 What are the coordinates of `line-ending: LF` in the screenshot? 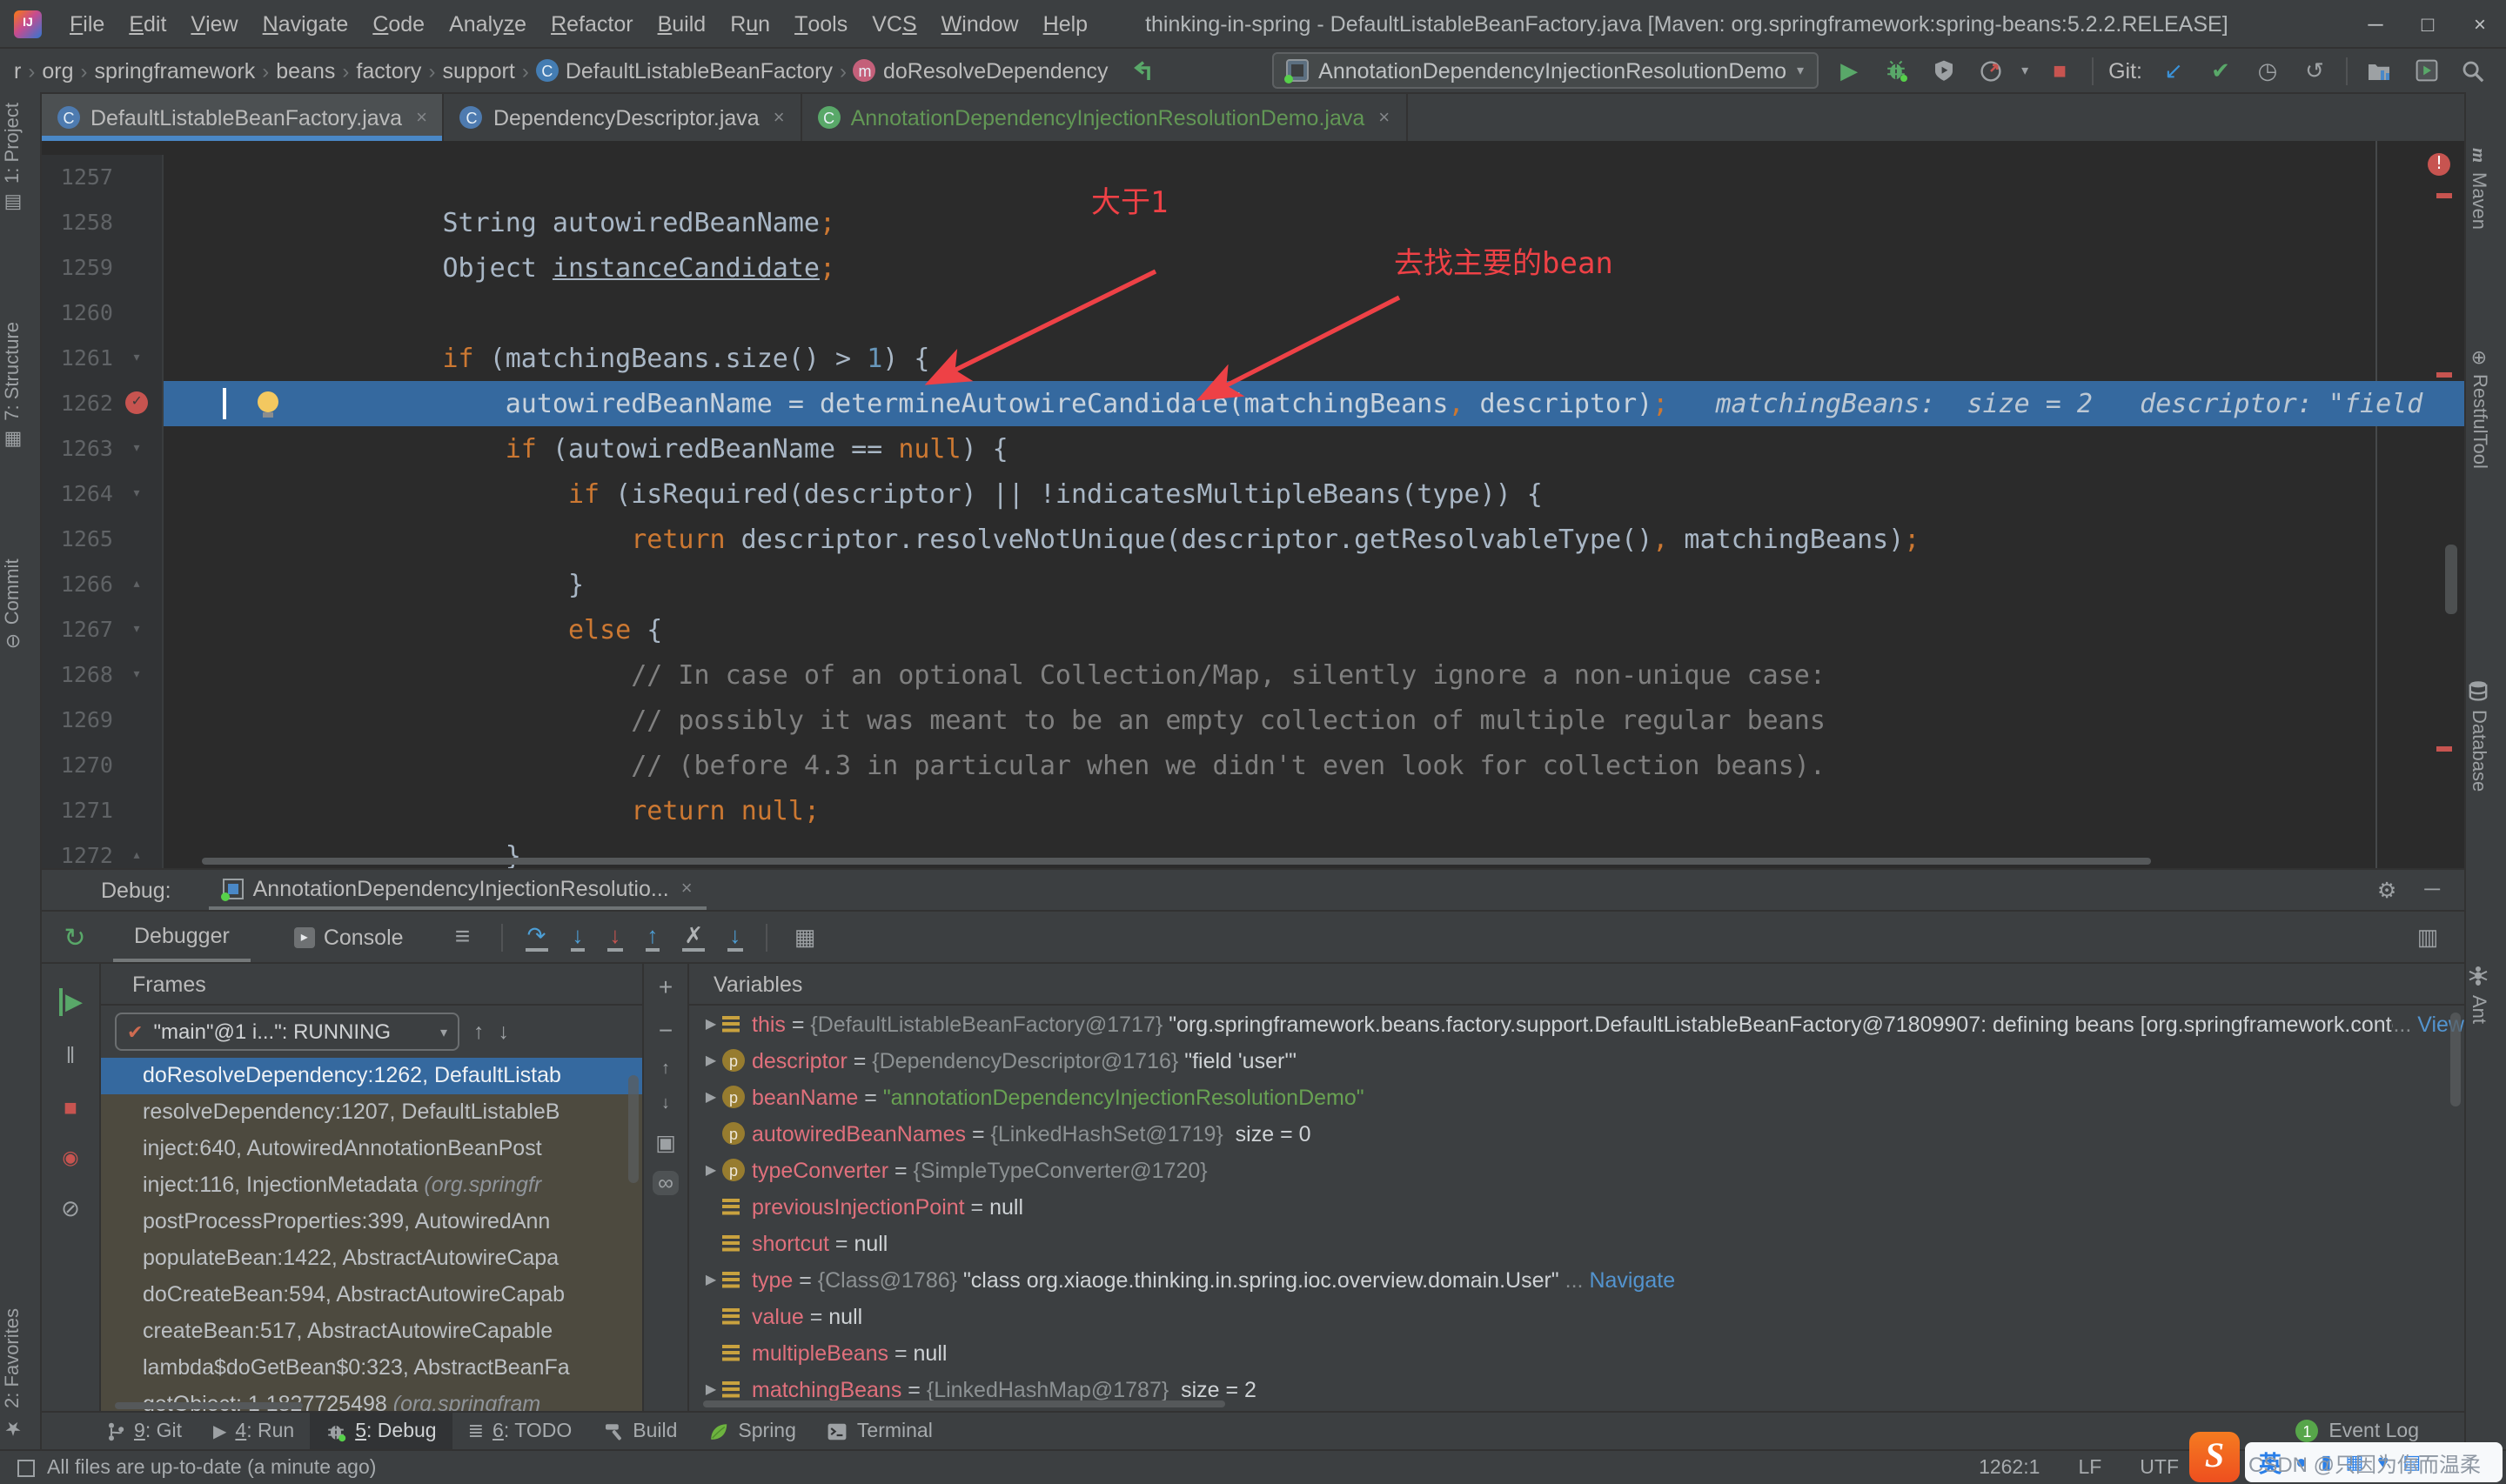 It's located at (2089, 1467).